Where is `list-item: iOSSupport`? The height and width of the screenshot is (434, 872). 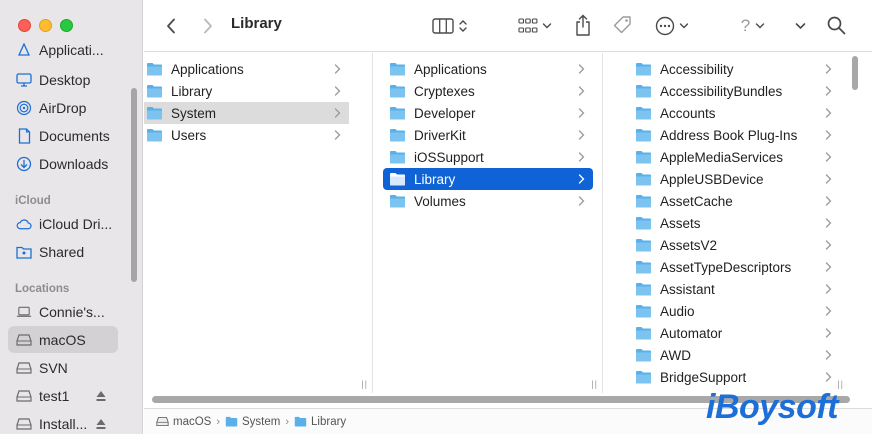
list-item: iOSSupport is located at coordinates (488, 157).